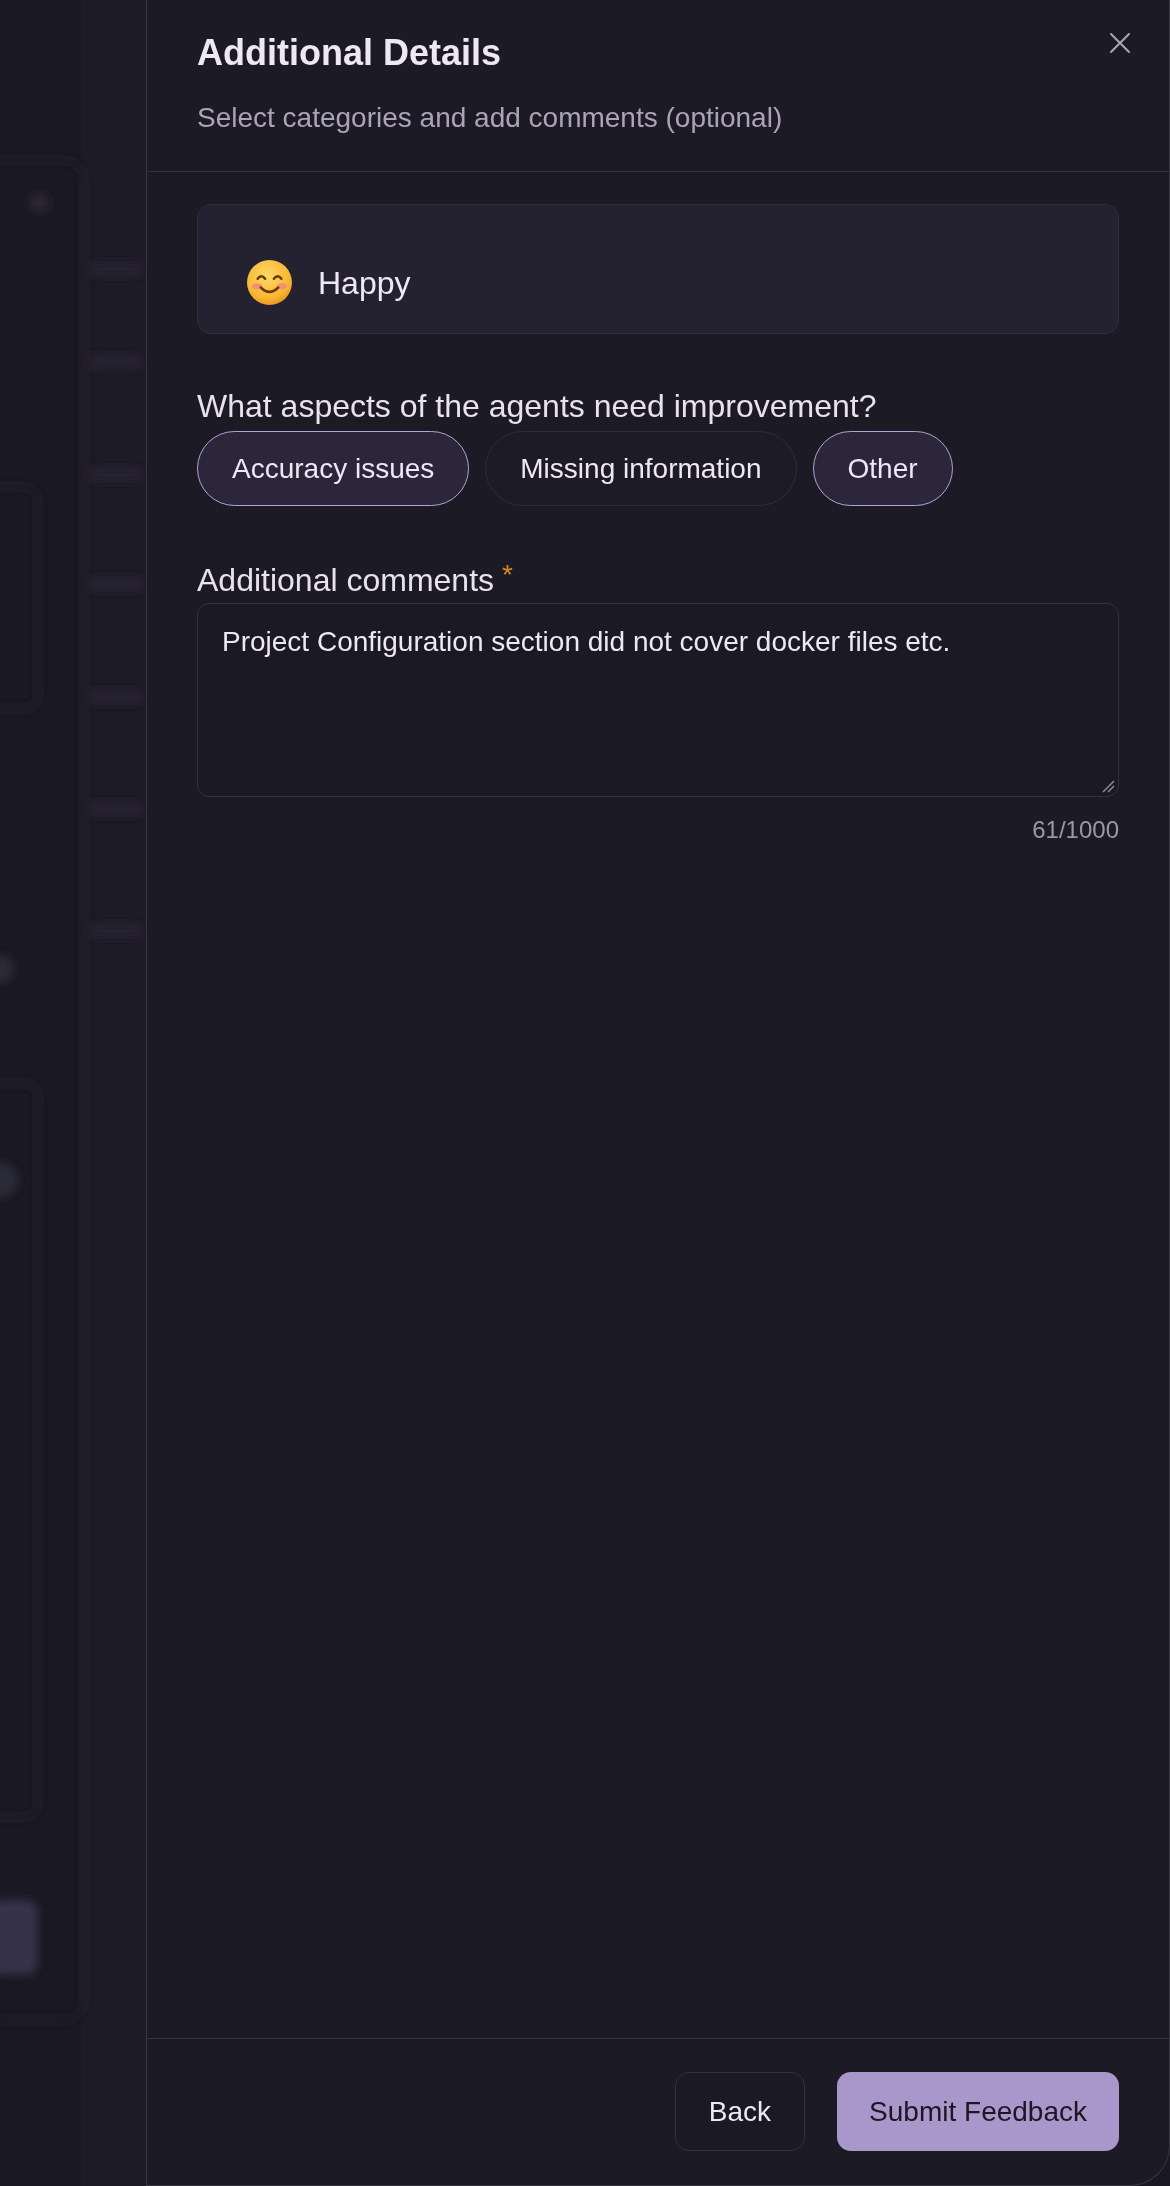 The height and width of the screenshot is (2186, 1170). I want to click on close-button, so click(1120, 43).